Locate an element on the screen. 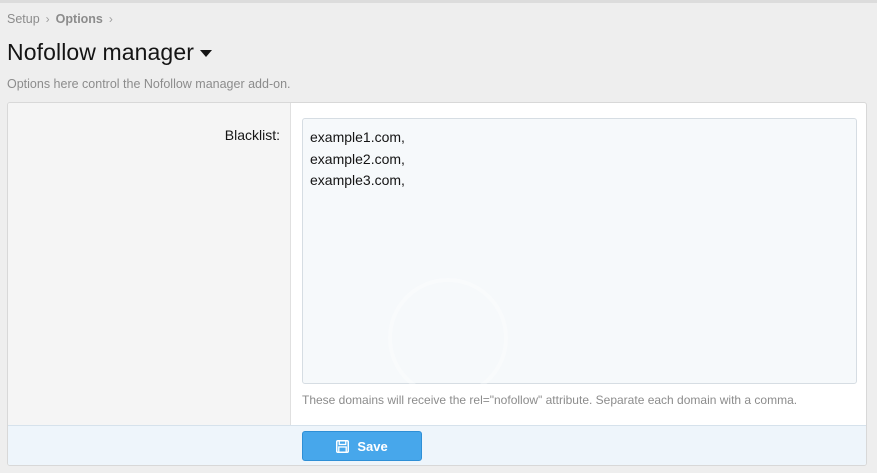  watermark-logo is located at coordinates (448, 338).